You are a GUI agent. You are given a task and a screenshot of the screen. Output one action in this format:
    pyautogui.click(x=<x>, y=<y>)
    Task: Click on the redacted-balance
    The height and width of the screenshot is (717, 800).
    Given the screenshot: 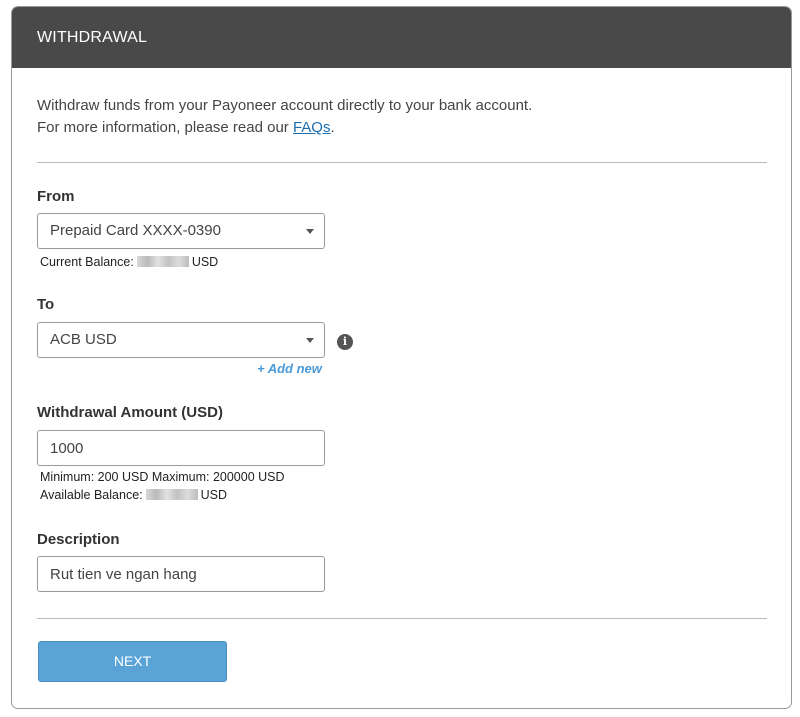 What is the action you would take?
    pyautogui.click(x=162, y=261)
    